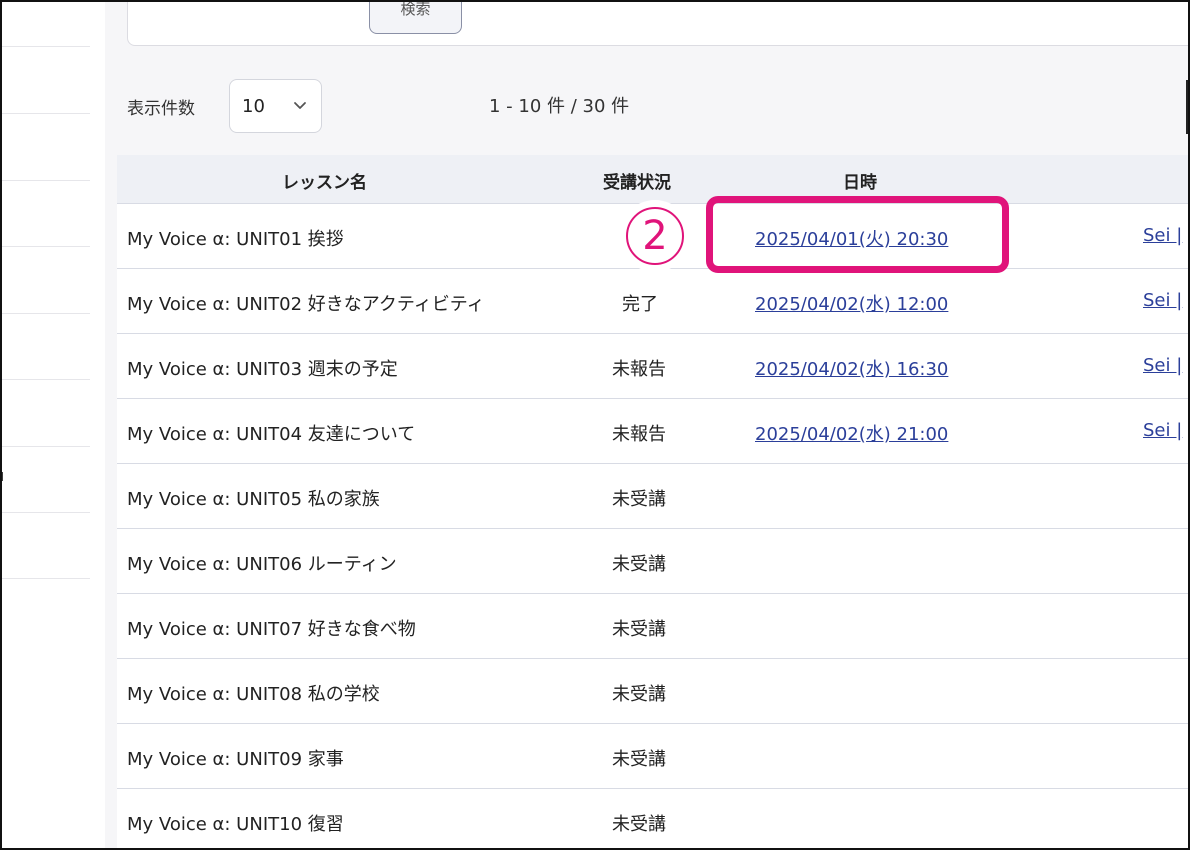 Image resolution: width=1190 pixels, height=850 pixels. Describe the element at coordinates (235, 759) in the screenshot. I see `lesson-name: My Voice α: UNIT09 家事` at that location.